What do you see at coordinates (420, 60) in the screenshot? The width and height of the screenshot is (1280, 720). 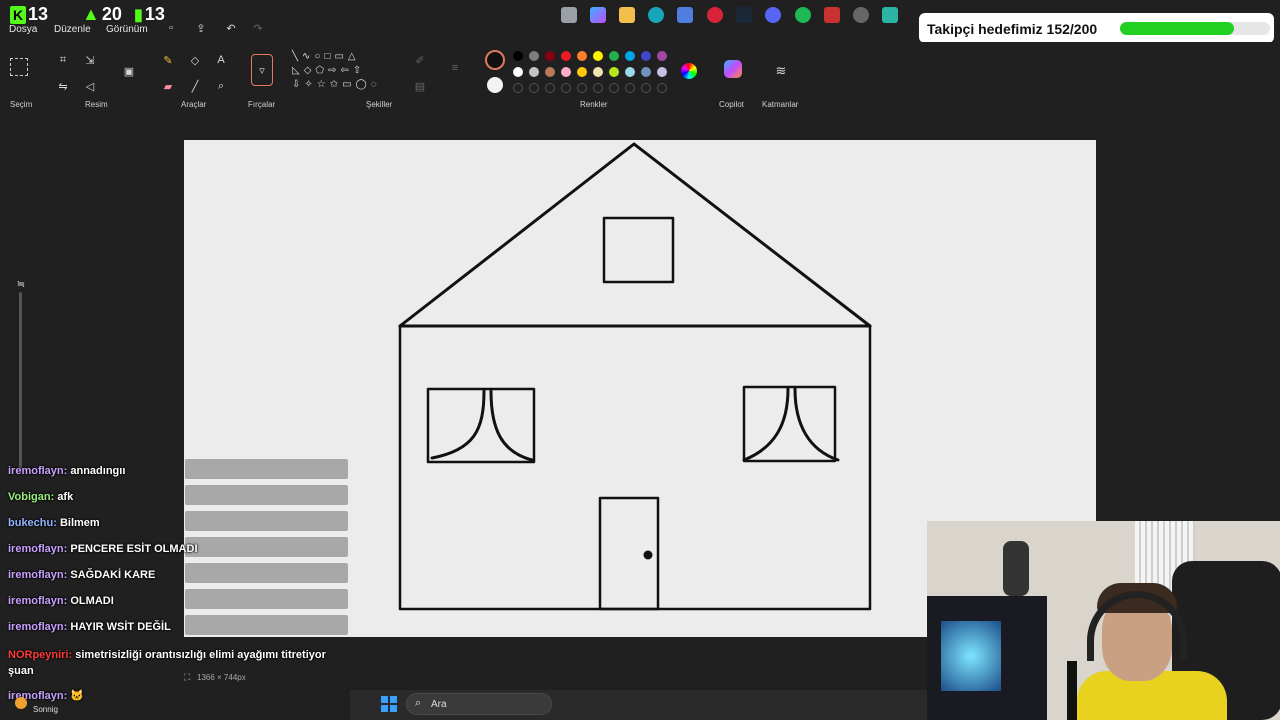 I see `outline-icon: ✐` at bounding box center [420, 60].